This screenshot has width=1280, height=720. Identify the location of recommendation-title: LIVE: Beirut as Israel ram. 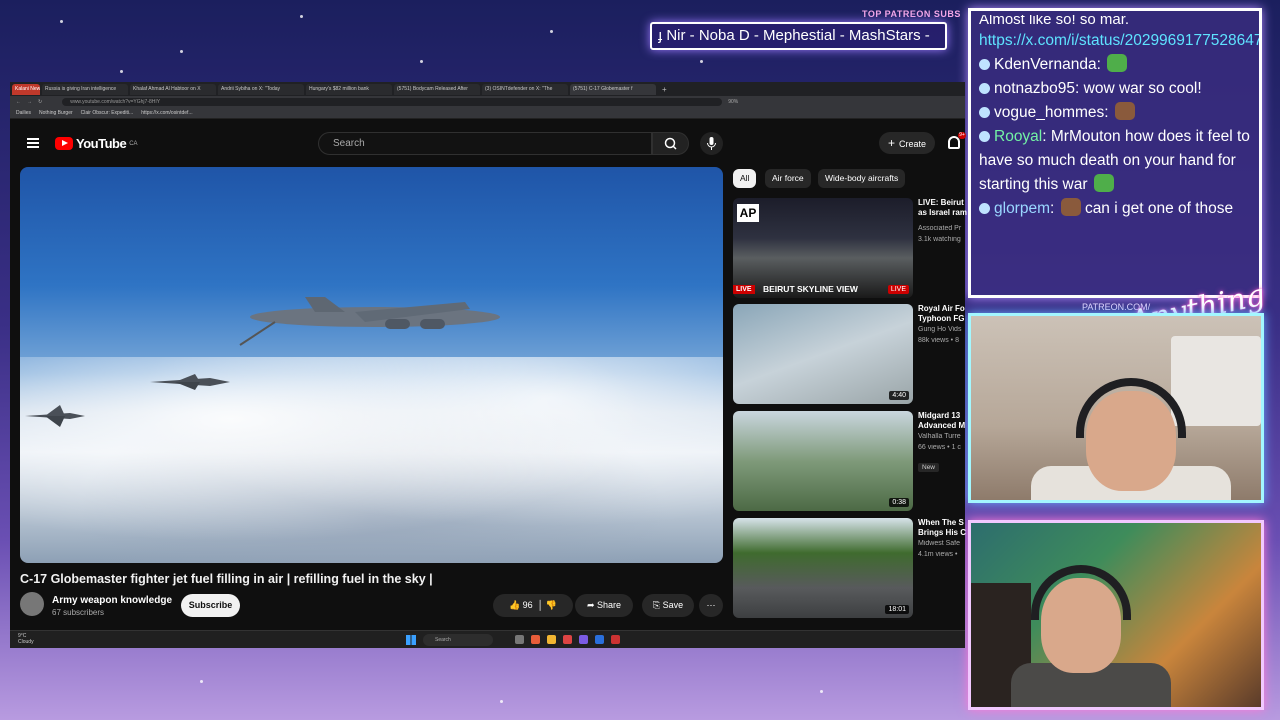
(942, 207).